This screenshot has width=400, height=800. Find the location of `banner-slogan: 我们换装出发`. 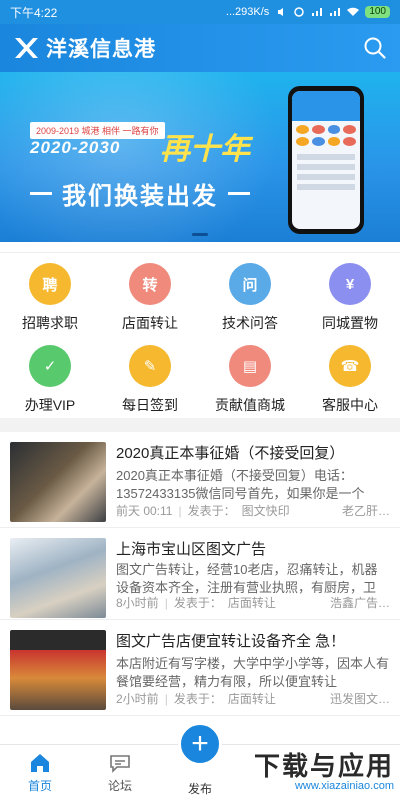

banner-slogan: 我们换装出发 is located at coordinates (140, 193).